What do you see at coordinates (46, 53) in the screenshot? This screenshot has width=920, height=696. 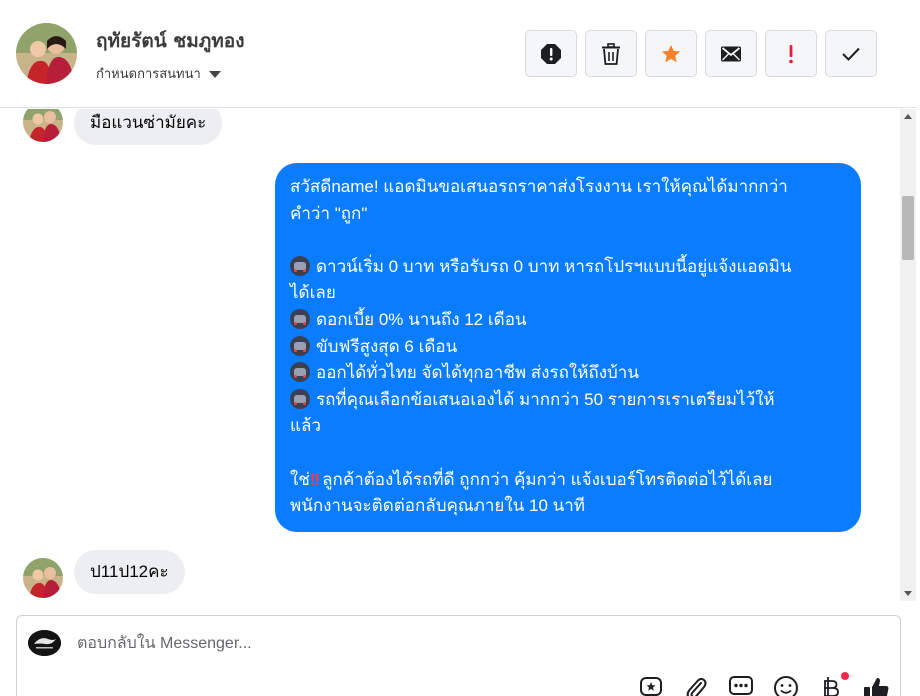 I see `contact-avatar` at bounding box center [46, 53].